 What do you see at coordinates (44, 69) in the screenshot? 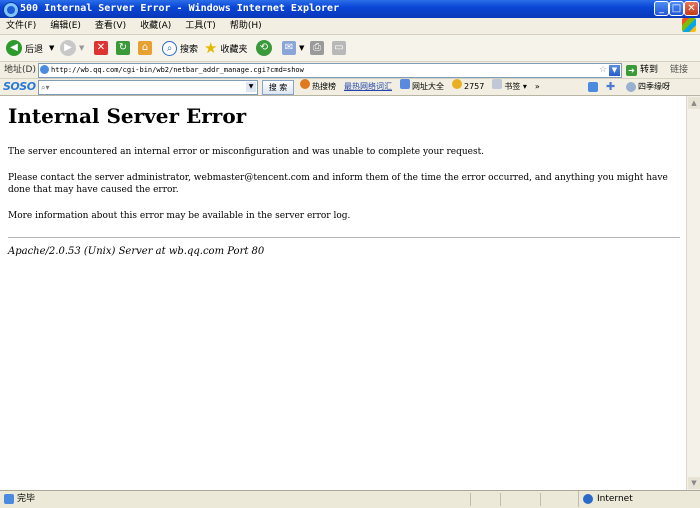
I see `page-icon` at bounding box center [44, 69].